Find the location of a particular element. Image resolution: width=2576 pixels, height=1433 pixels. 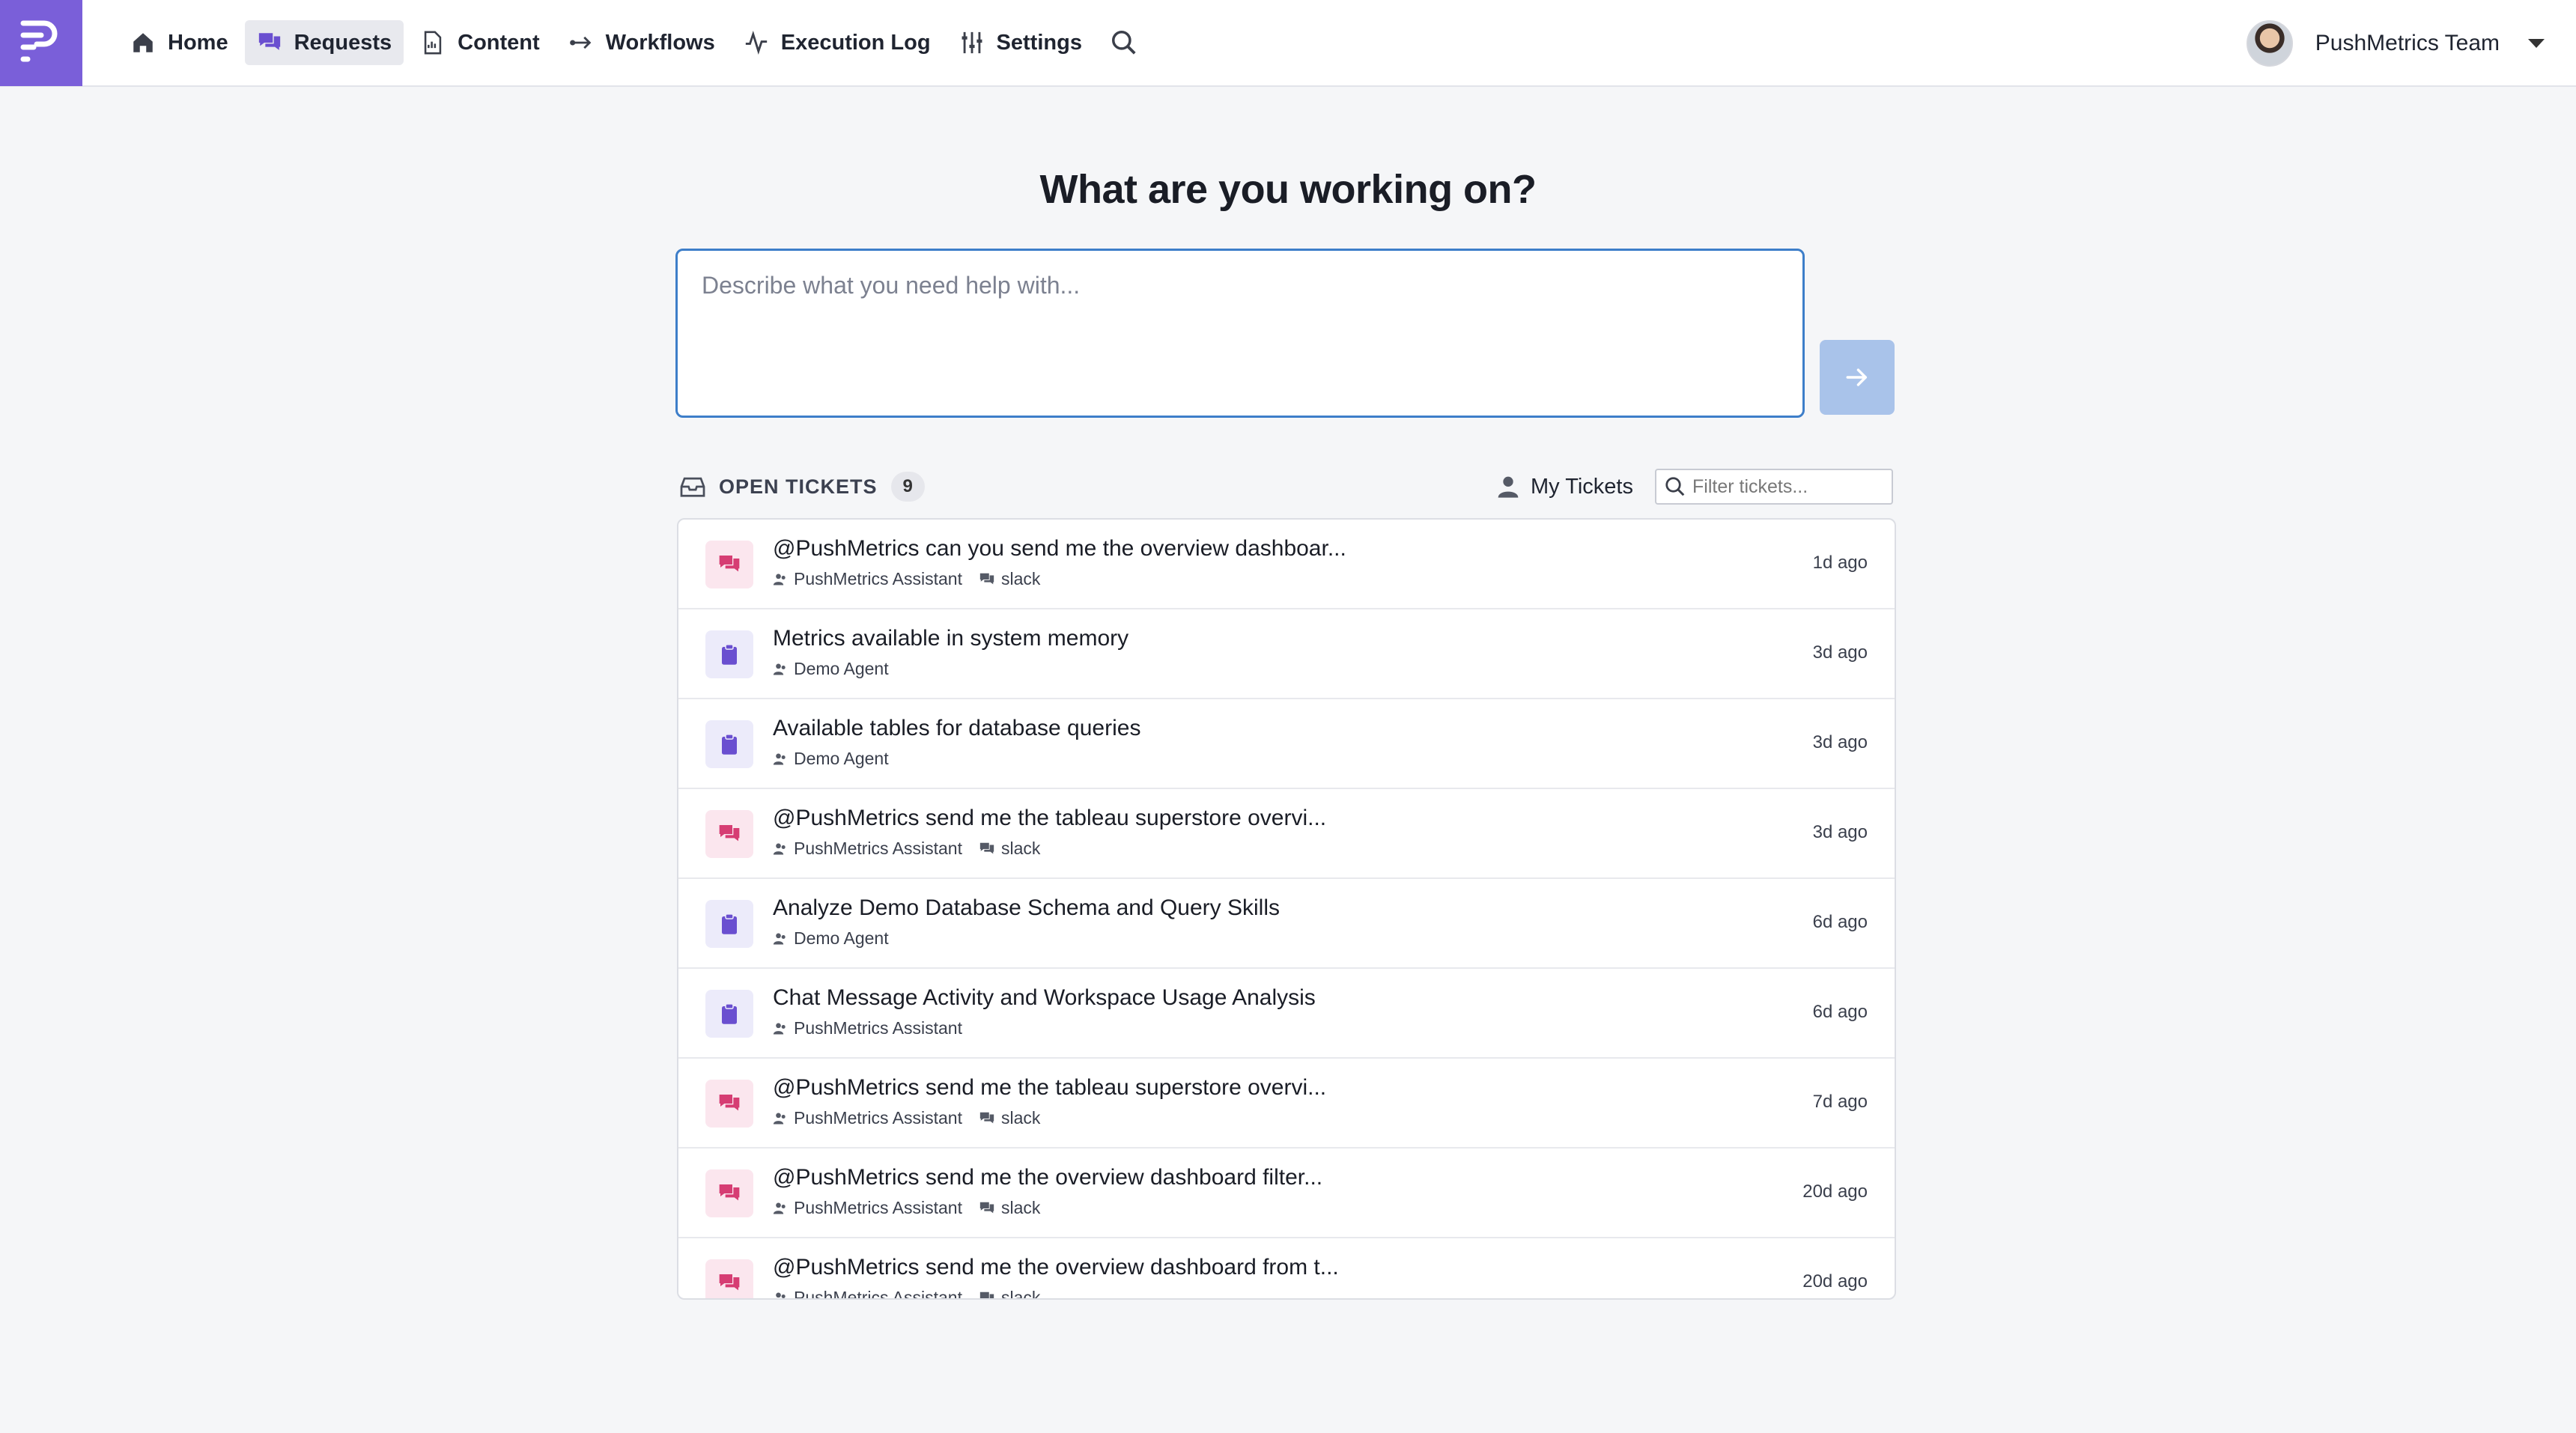

search-icon is located at coordinates (1123, 43).